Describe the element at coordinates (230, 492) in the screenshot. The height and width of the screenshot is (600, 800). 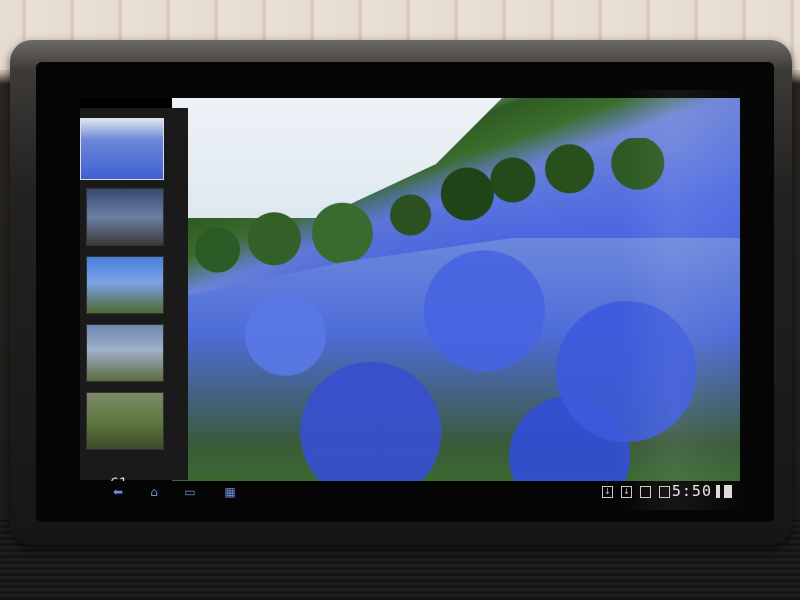
I see `screenshot-icon: ▦` at that location.